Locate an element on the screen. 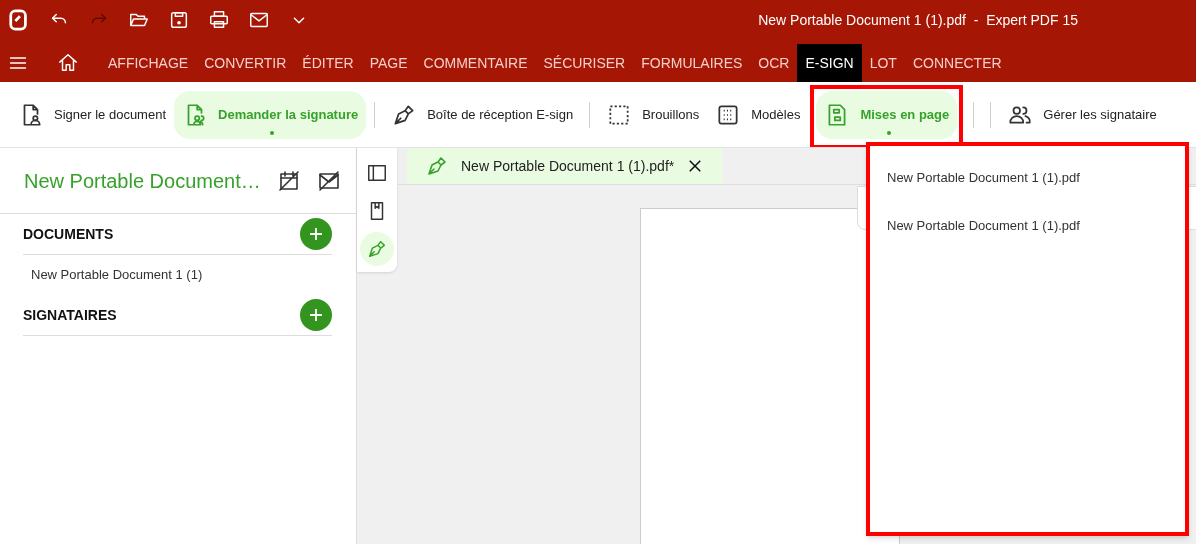 The height and width of the screenshot is (544, 1196). menu-tab: E-SIGN is located at coordinates (829, 63).